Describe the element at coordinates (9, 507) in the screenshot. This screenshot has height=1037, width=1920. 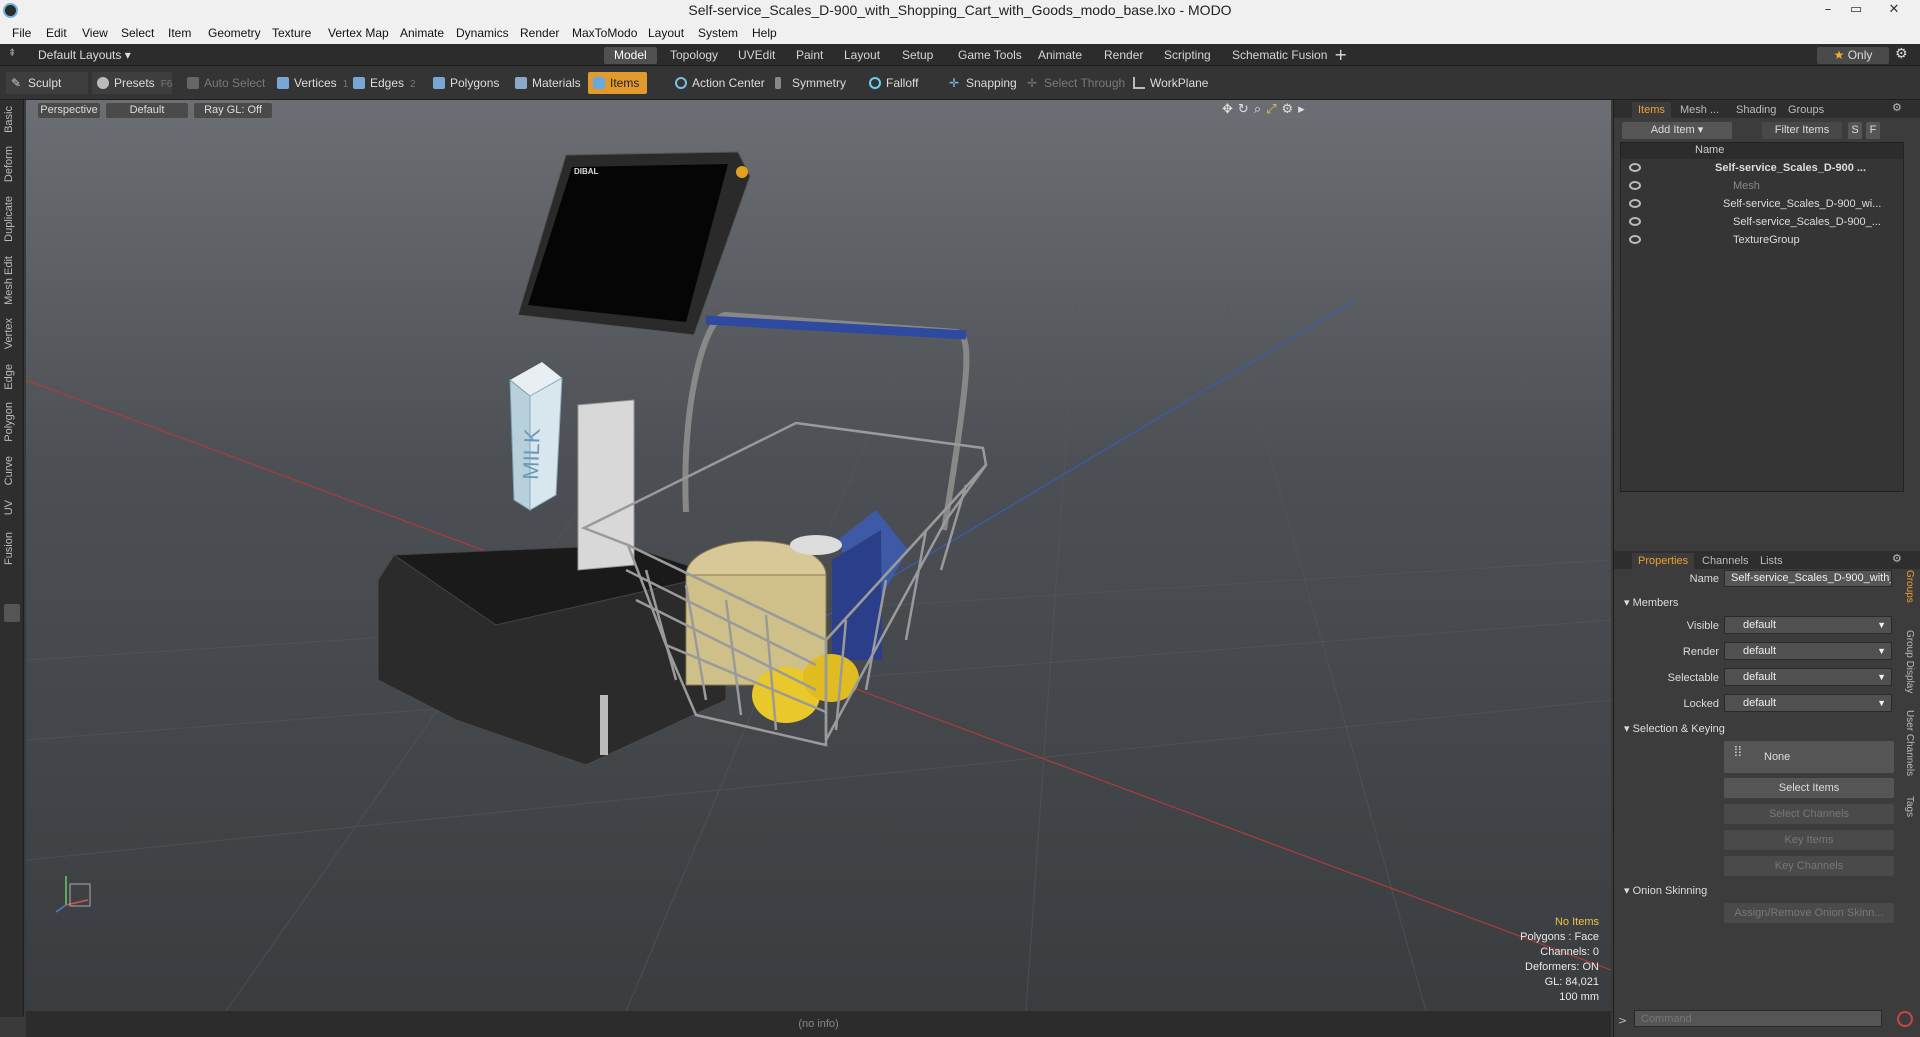
I see `vtab-uv: UV` at that location.